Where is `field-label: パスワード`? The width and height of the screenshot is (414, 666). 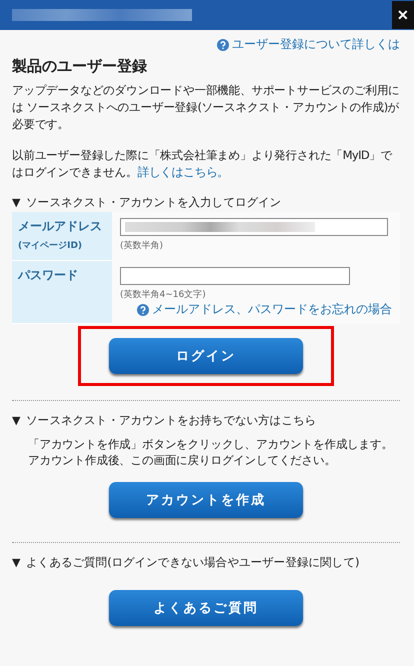 field-label: パスワード is located at coordinates (48, 275).